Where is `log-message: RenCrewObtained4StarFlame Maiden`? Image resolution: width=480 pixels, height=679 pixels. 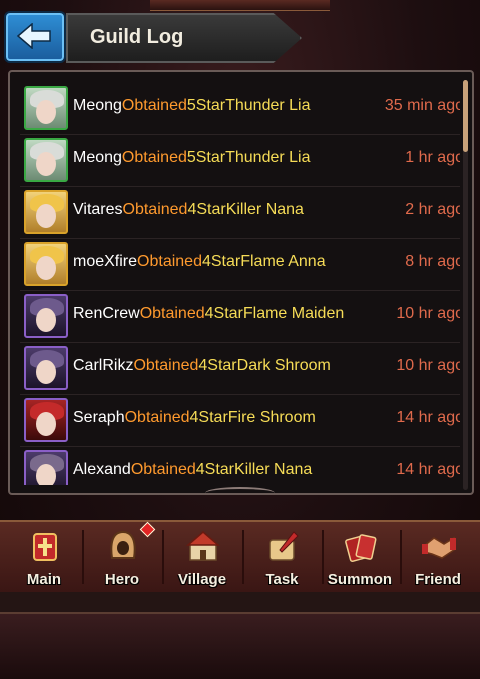 log-message: RenCrewObtained4StarFlame Maiden is located at coordinates (208, 314).